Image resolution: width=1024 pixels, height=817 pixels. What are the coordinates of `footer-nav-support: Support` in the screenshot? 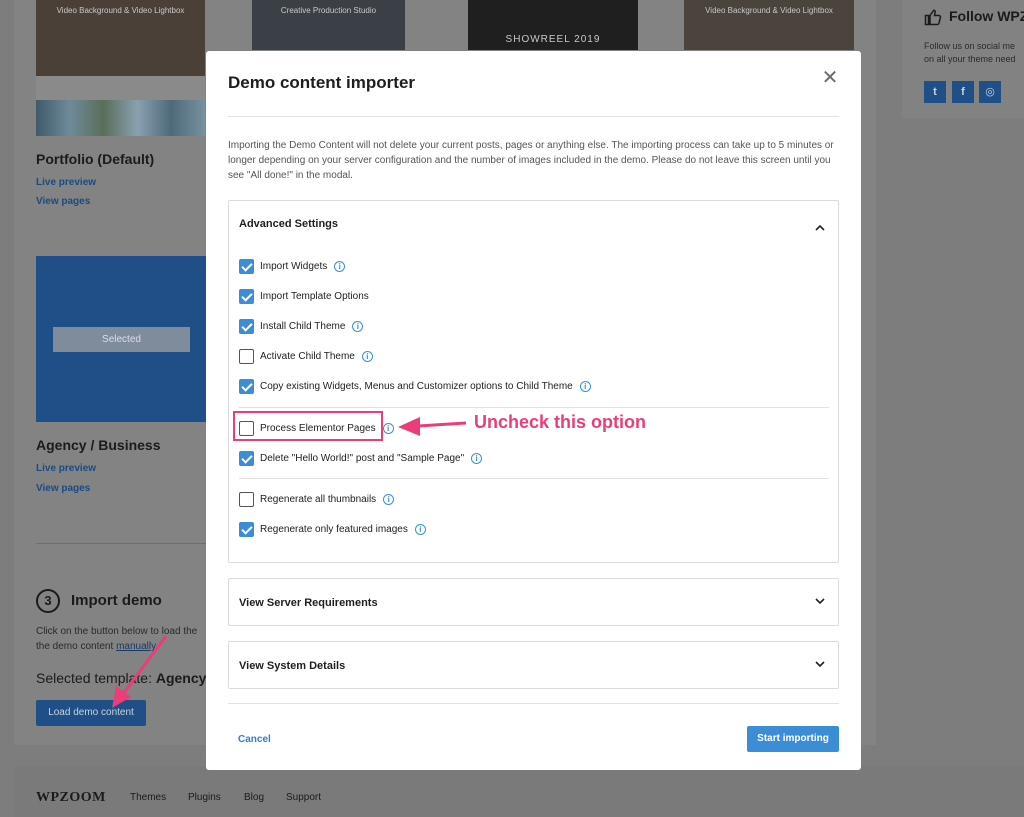 It's located at (303, 797).